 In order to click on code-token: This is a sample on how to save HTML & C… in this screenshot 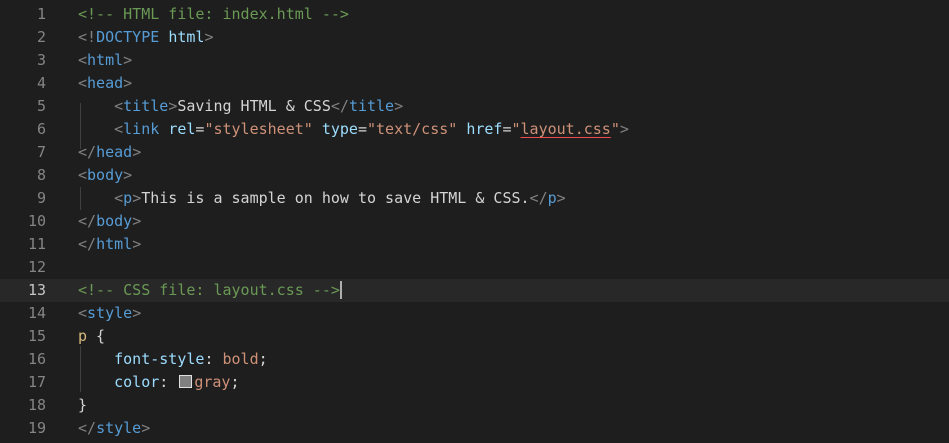, I will do `click(335, 198)`.